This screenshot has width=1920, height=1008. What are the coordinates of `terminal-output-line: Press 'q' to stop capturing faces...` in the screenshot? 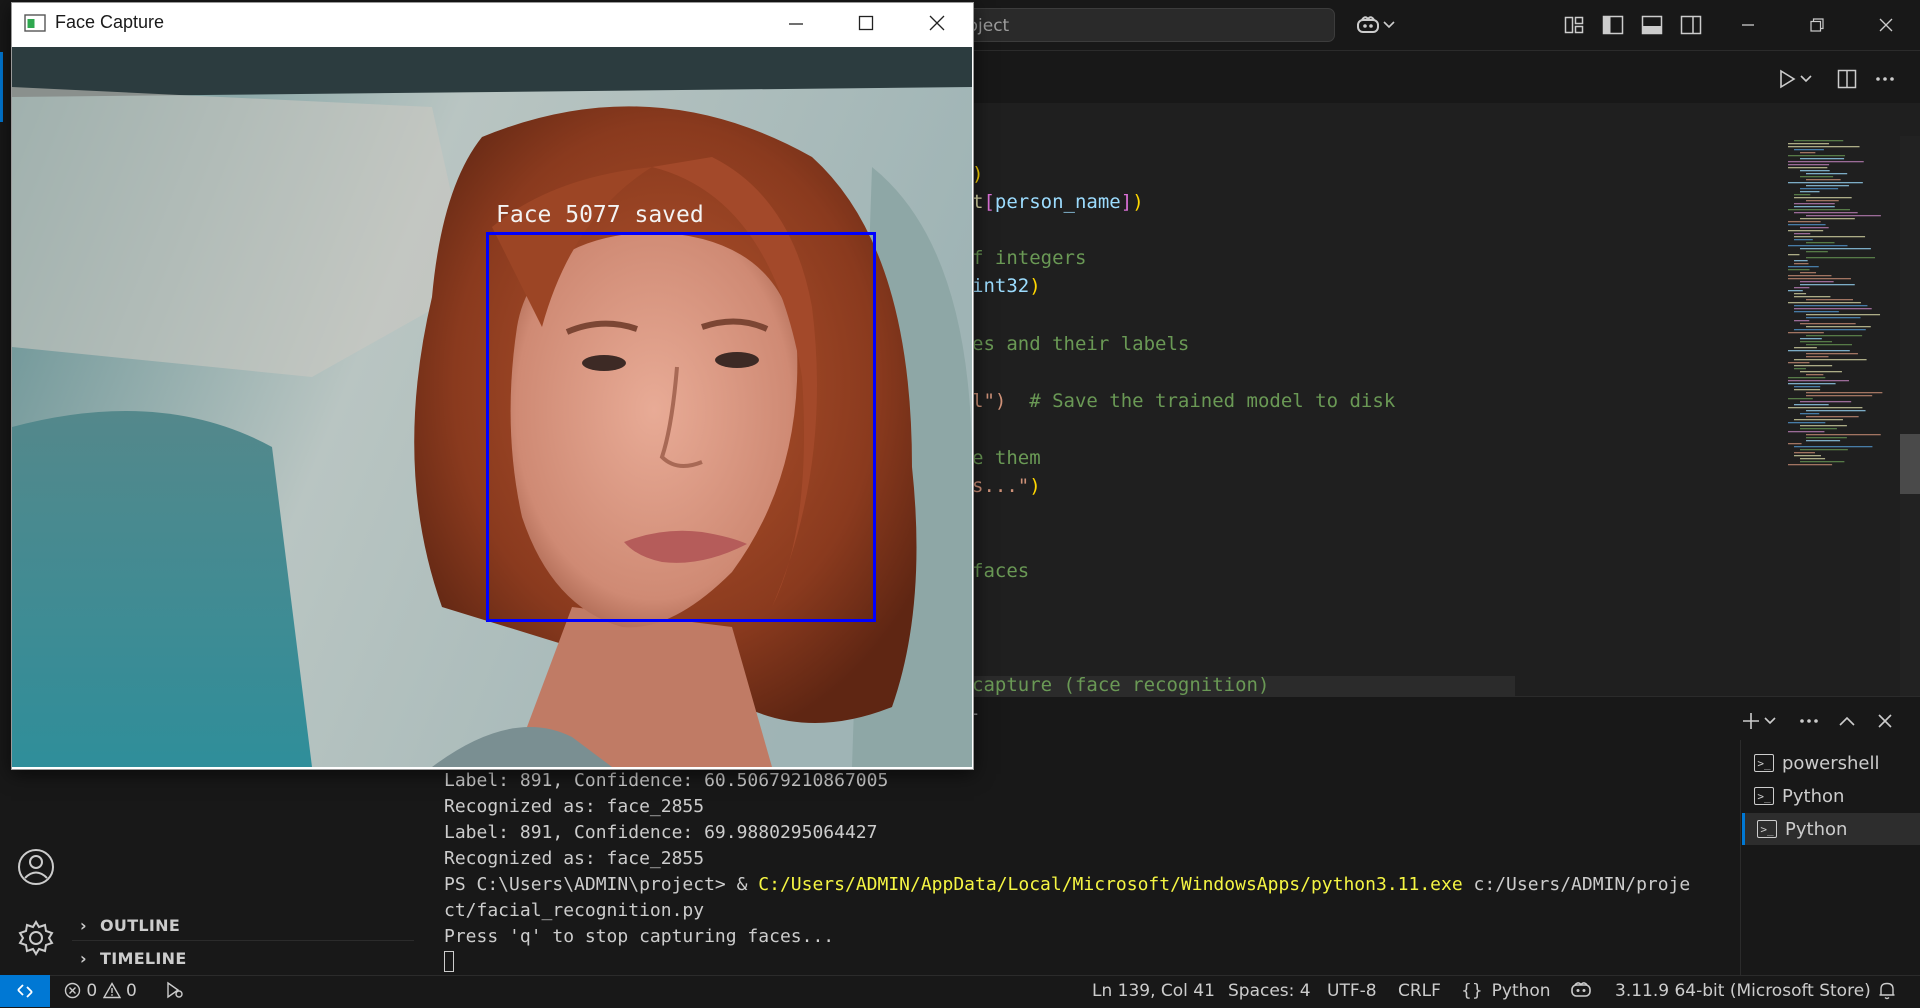 It's located at (639, 936).